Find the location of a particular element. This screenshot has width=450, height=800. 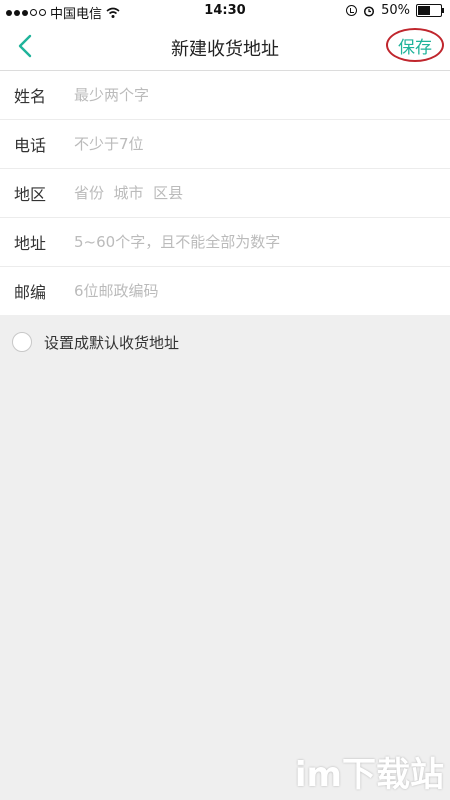

watermark-logo: im下载站 is located at coordinates (369, 775).